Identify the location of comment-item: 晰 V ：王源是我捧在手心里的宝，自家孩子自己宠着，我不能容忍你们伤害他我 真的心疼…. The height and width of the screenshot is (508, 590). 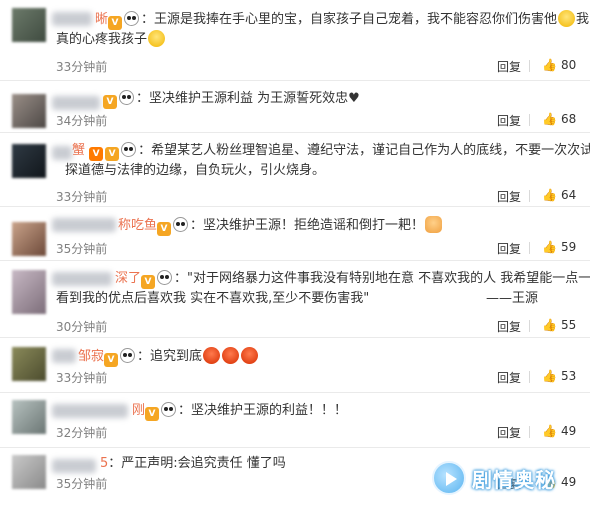
(295, 37).